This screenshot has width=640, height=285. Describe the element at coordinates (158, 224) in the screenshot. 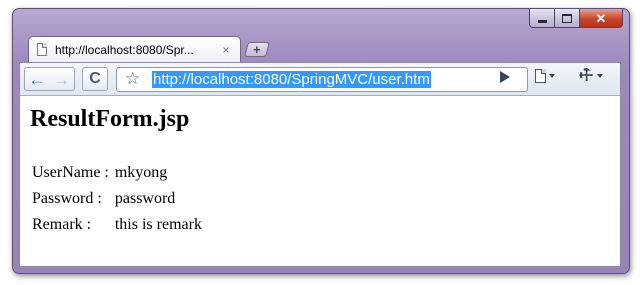

I see `row-value: this is remark` at that location.